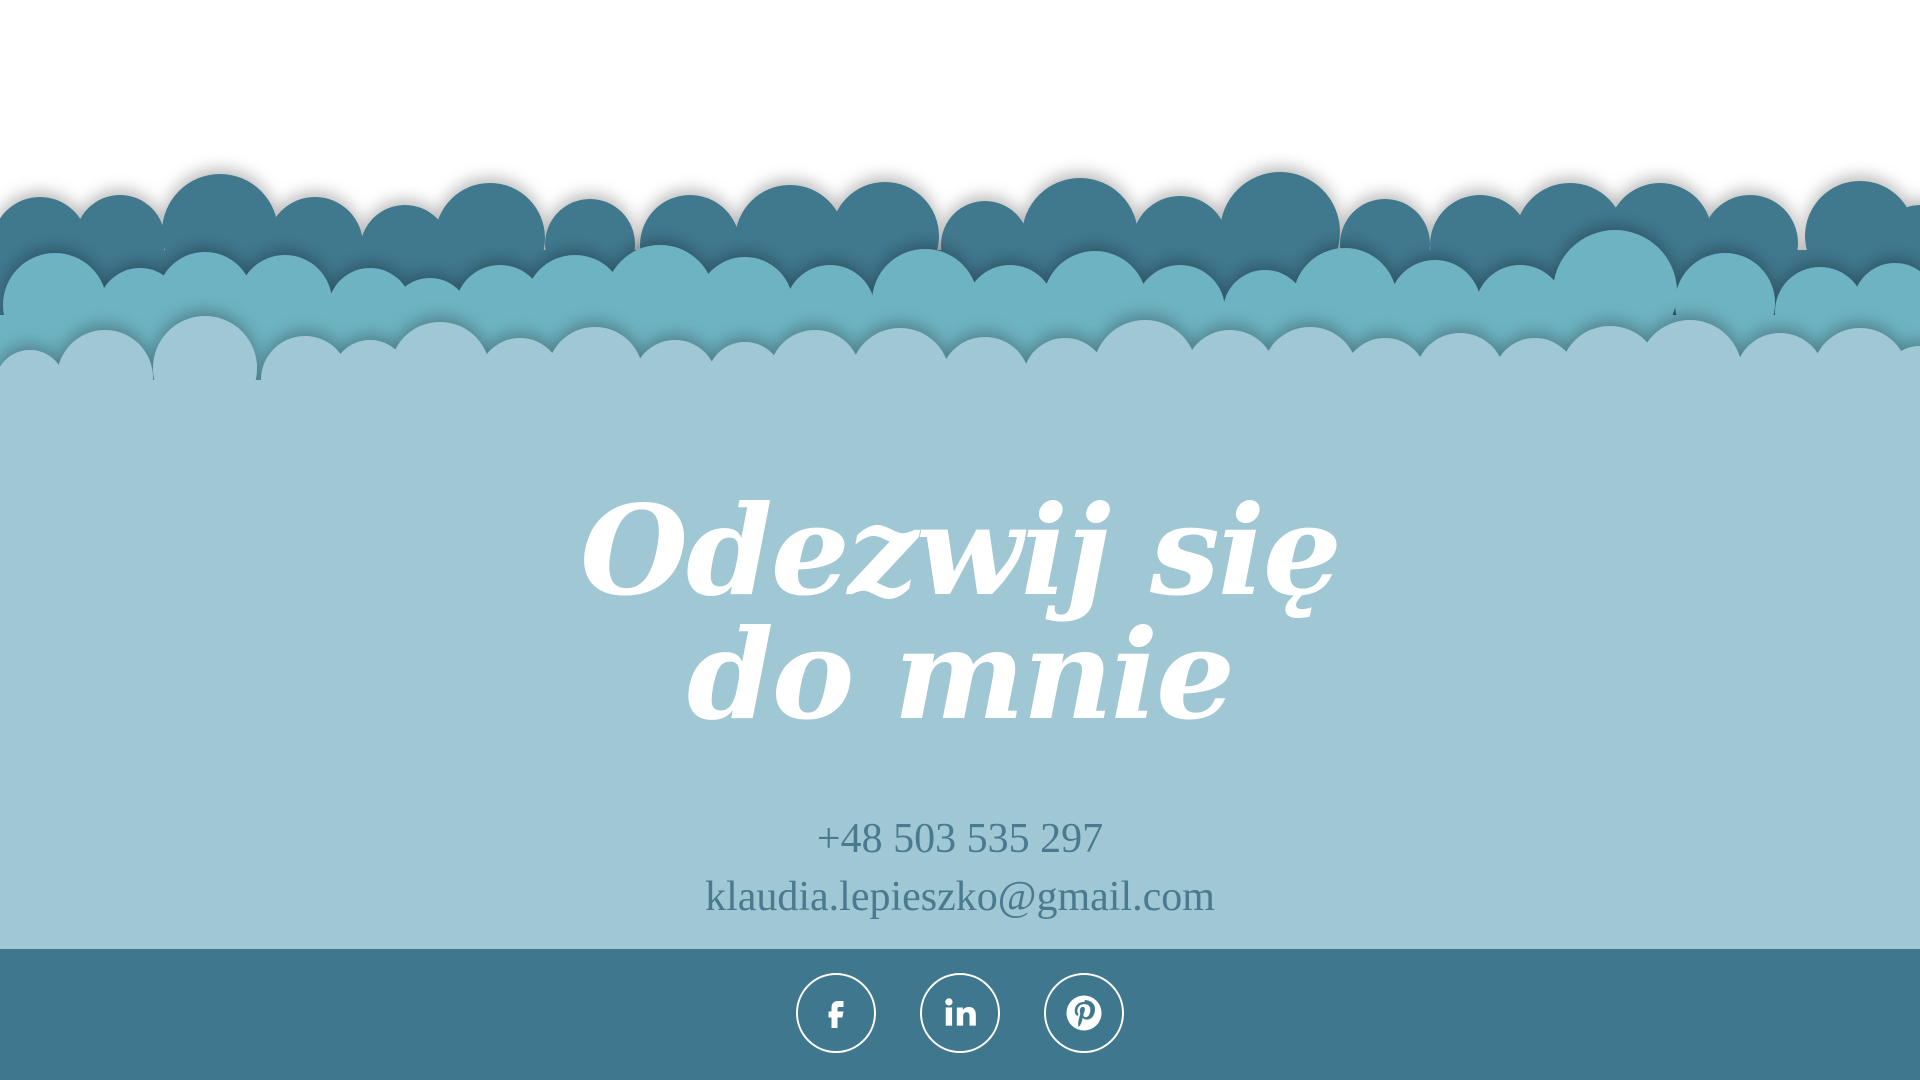 This screenshot has width=1920, height=1080. I want to click on social-links, so click(960, 1013).